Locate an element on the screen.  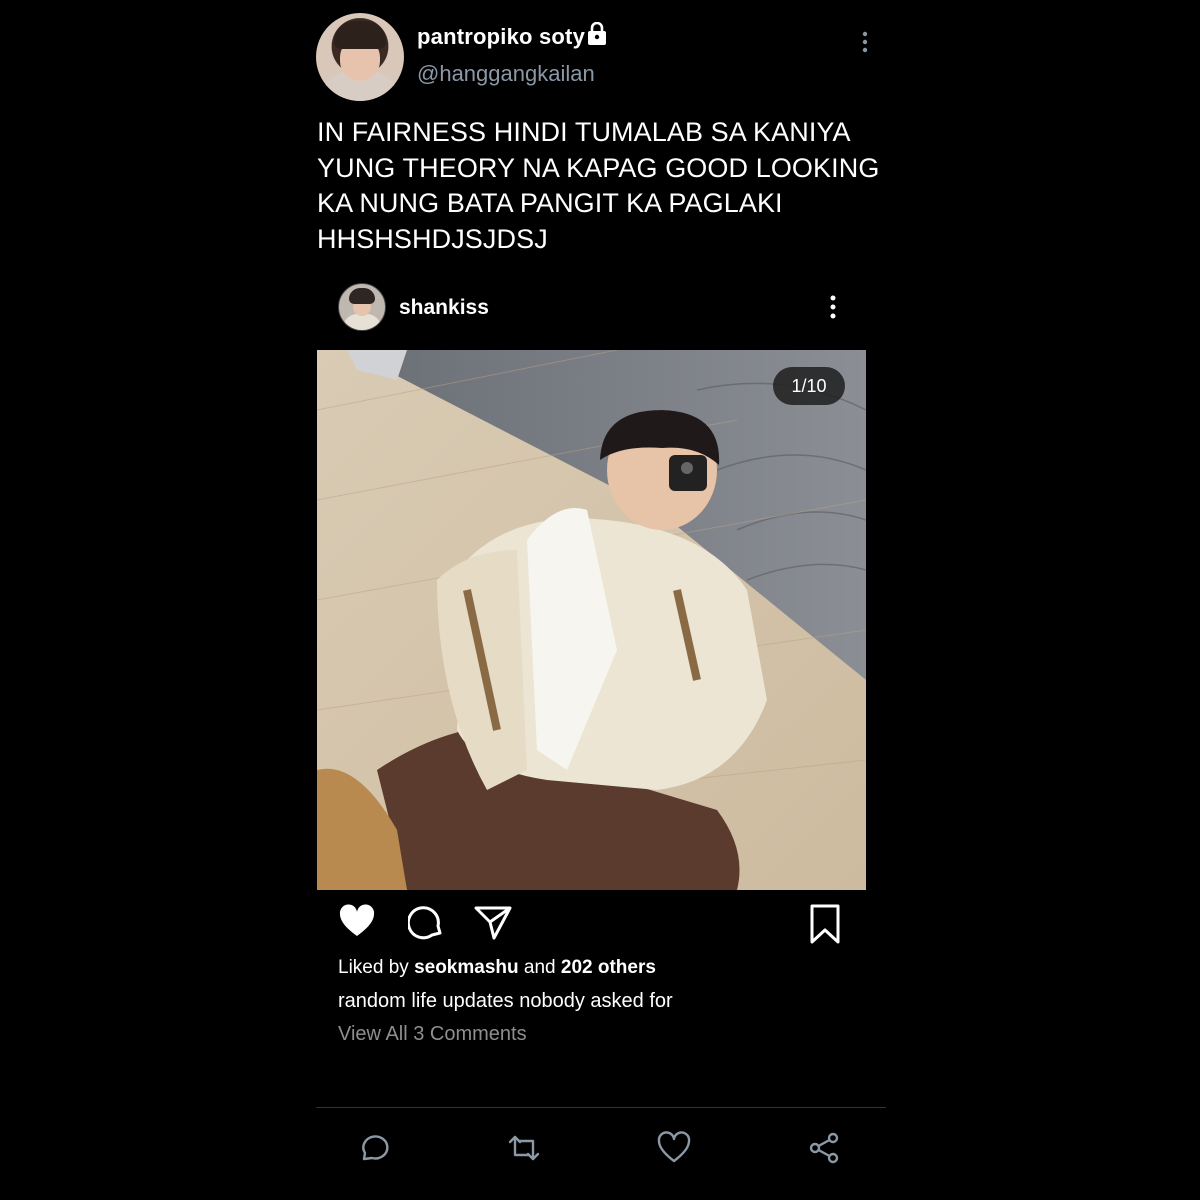
display-name: pantropiko soty is located at coordinates (501, 37).